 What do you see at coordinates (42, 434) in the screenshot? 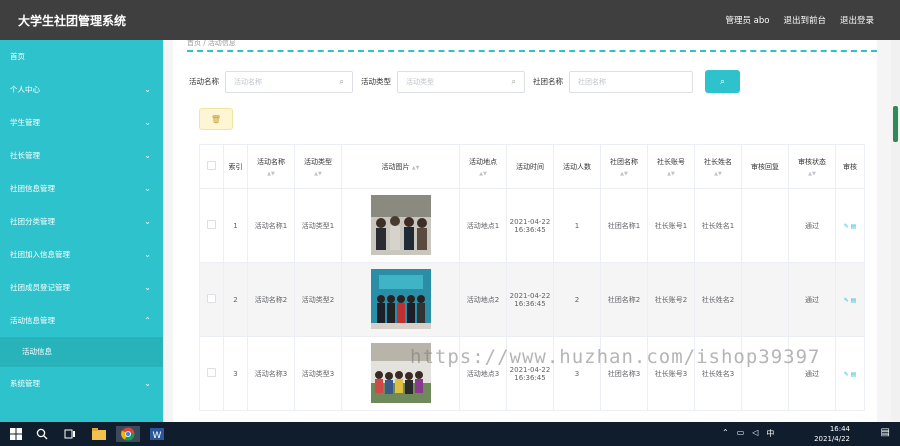
I see `search-icon` at bounding box center [42, 434].